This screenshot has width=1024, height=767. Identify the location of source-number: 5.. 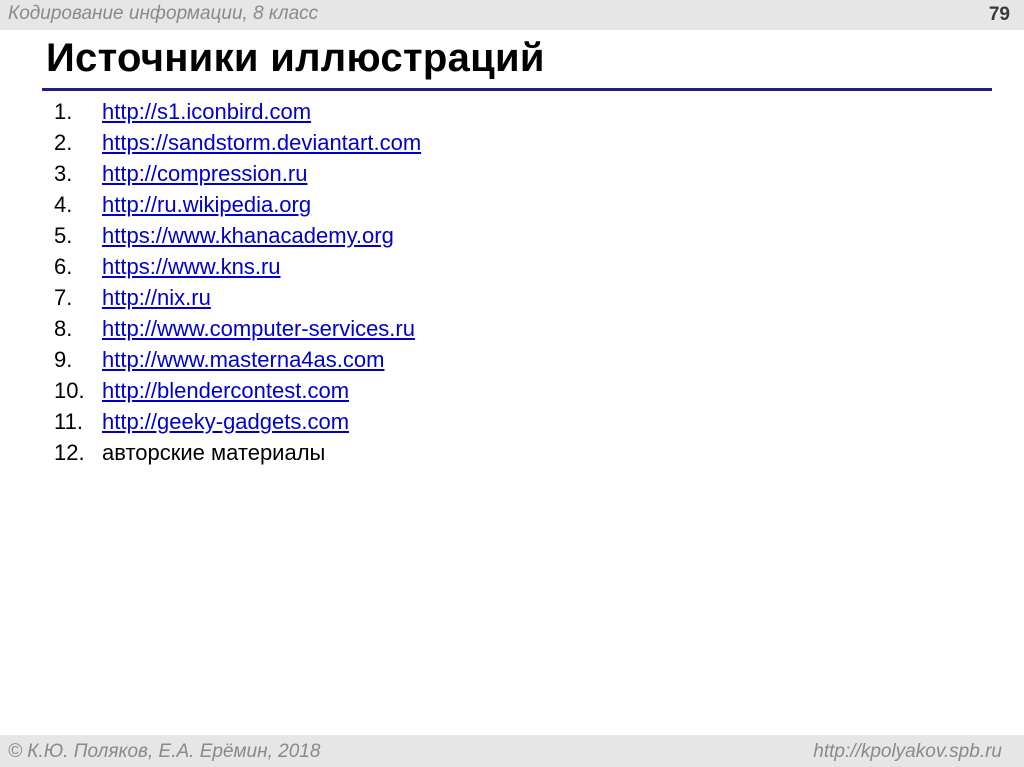
(63, 235).